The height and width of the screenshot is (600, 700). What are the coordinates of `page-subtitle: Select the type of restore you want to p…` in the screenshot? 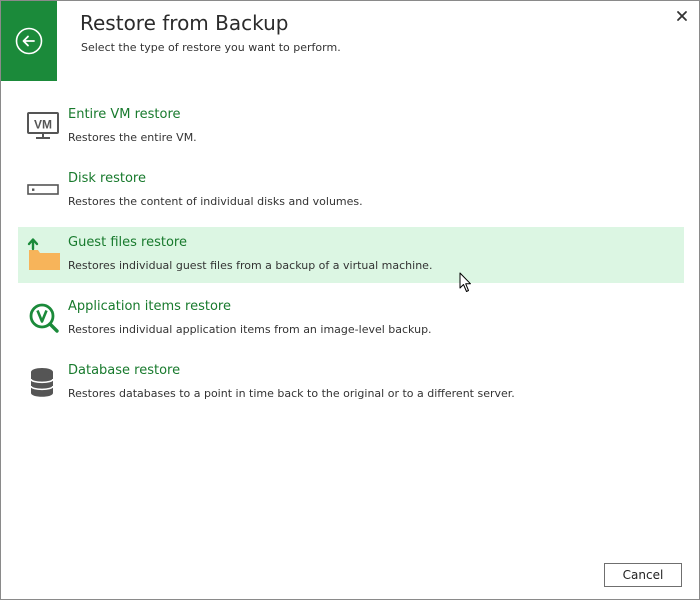 It's located at (211, 47).